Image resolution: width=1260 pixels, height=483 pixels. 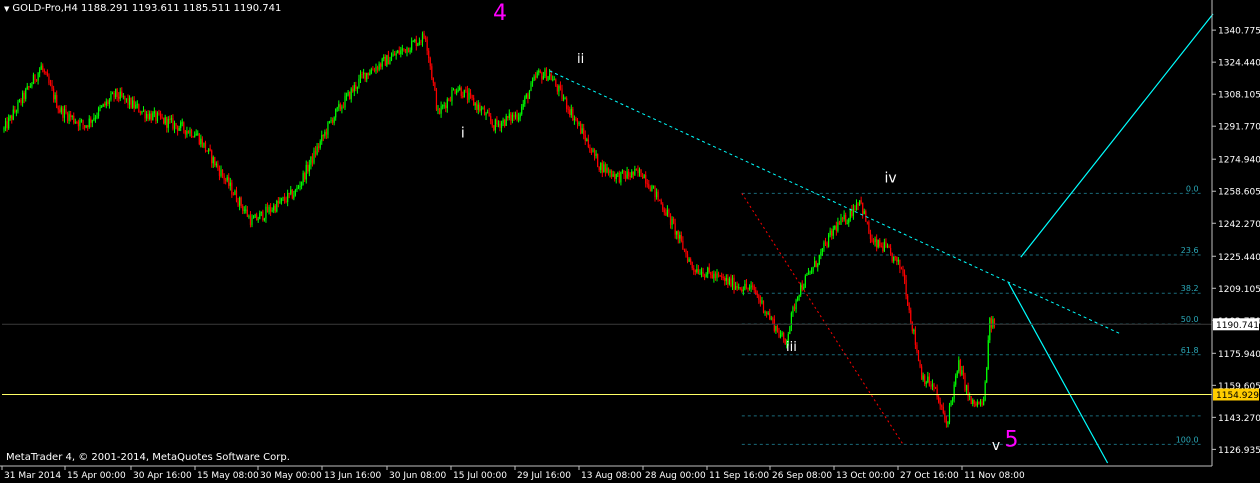 What do you see at coordinates (32, 476) in the screenshot?
I see `x-tick-label: 31 Mar 2014` at bounding box center [32, 476].